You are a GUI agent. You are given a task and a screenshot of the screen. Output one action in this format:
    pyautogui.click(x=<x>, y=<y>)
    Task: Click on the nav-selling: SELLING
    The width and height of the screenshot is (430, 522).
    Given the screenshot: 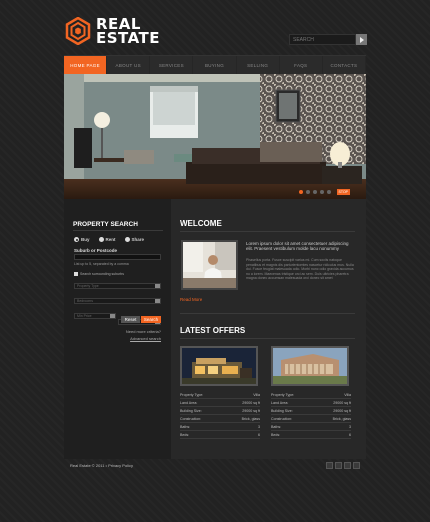 What is the action you would take?
    pyautogui.click(x=258, y=65)
    